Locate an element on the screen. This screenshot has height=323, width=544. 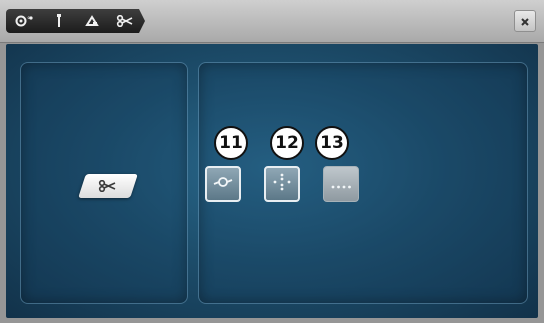
presser-foot-icon is located at coordinates (92, 21).